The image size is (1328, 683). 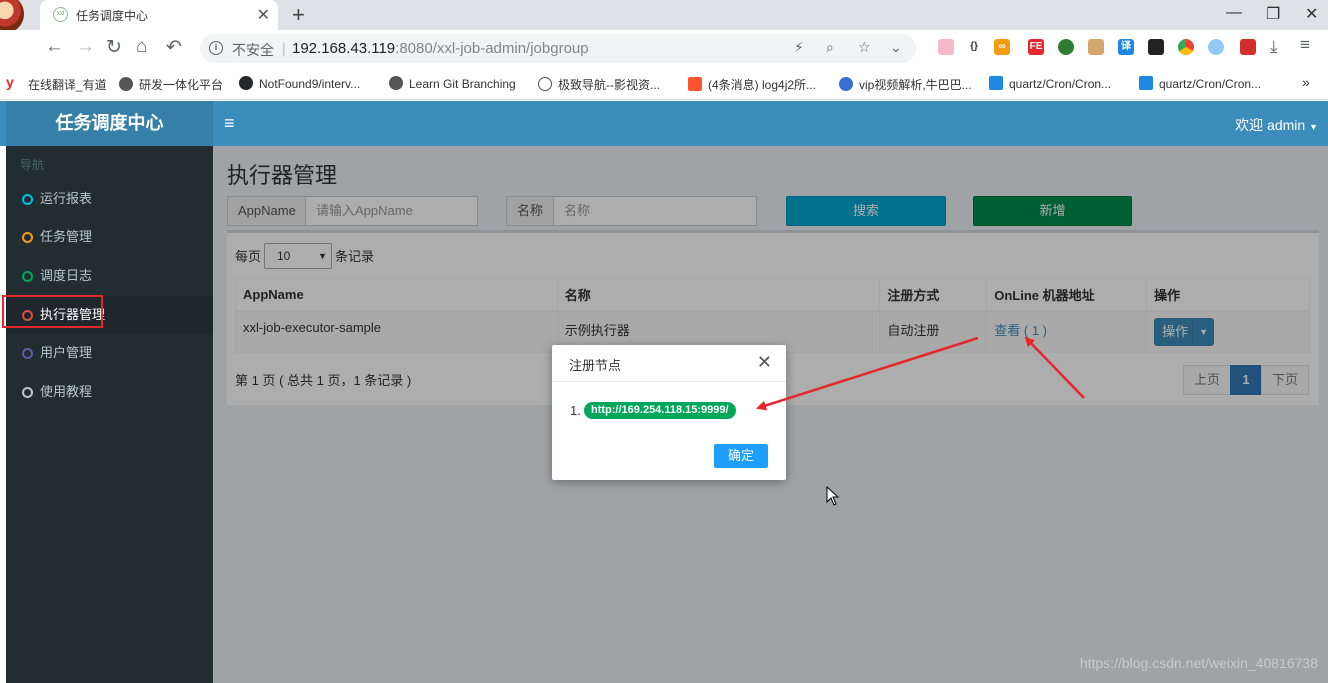 What do you see at coordinates (1311, 14) in the screenshot?
I see `window-close-icon: ✕` at bounding box center [1311, 14].